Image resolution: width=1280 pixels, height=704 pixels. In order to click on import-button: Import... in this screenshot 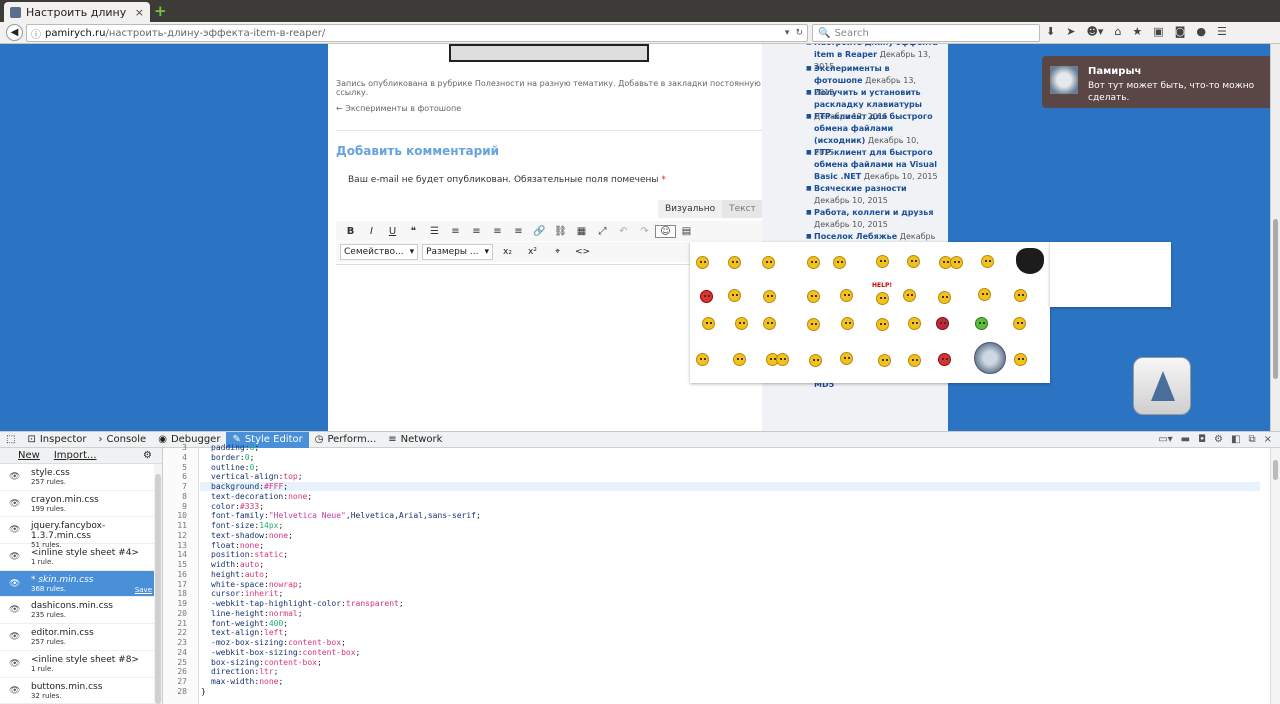, I will do `click(75, 455)`.